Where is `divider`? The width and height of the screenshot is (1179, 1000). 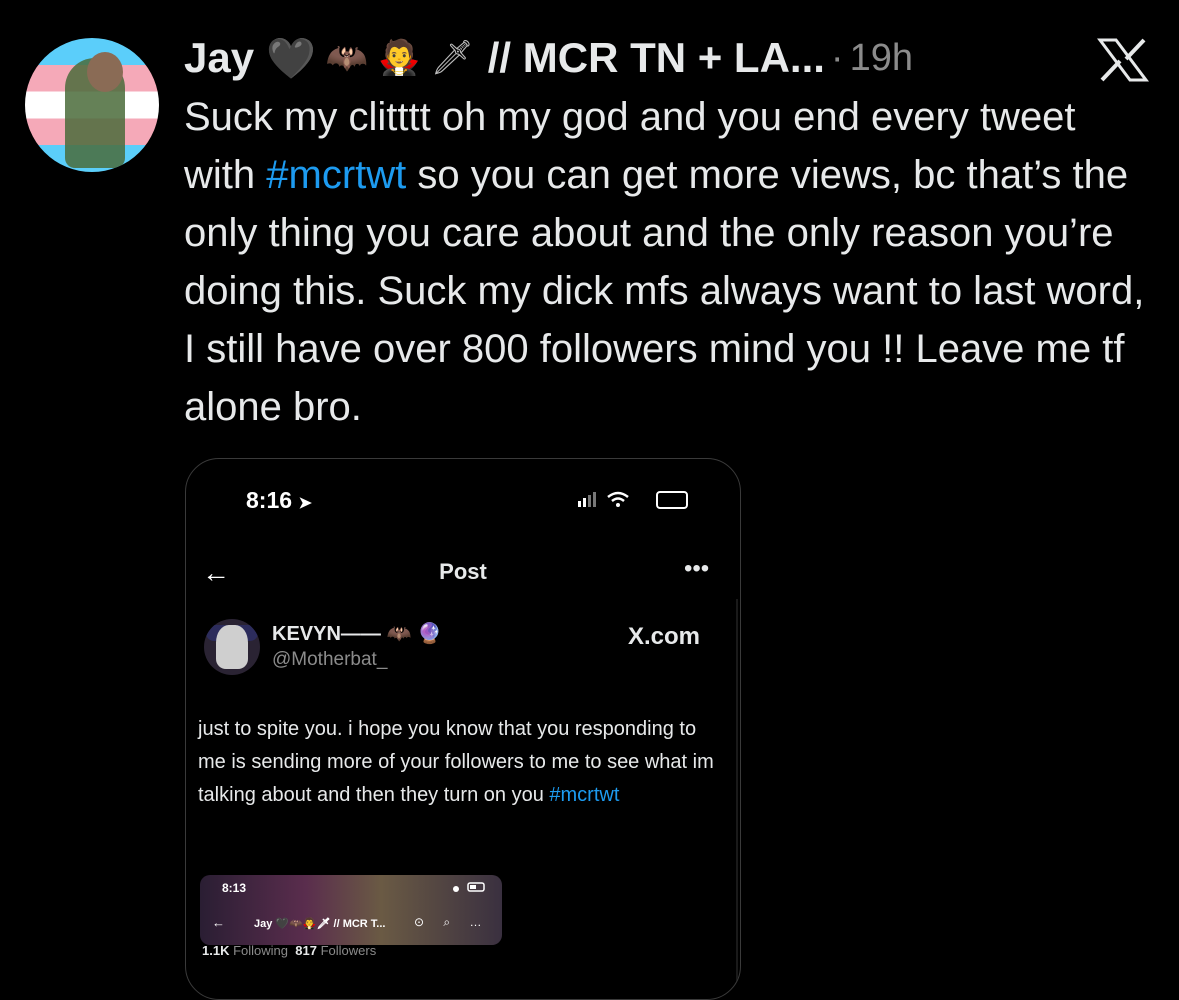 divider is located at coordinates (737, 794).